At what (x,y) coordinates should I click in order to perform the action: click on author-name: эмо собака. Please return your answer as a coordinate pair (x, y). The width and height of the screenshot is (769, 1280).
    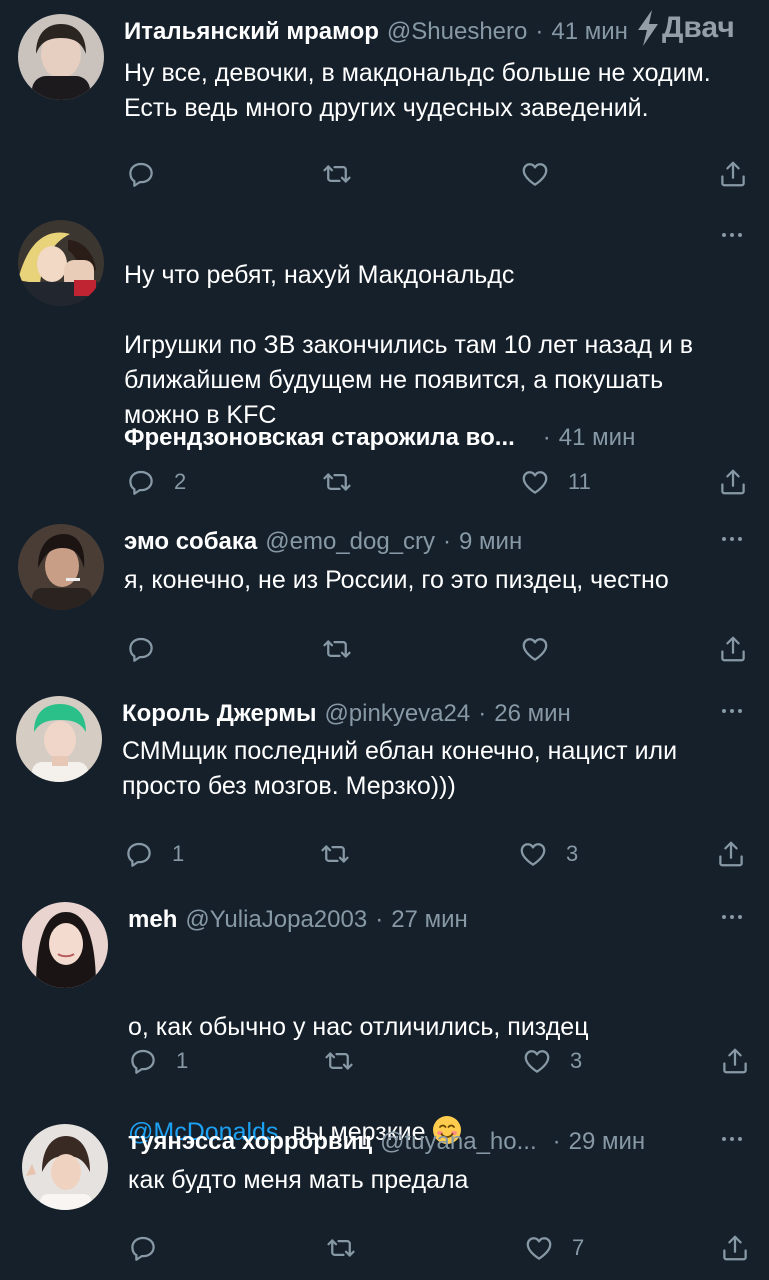
    Looking at the image, I should click on (190, 542).